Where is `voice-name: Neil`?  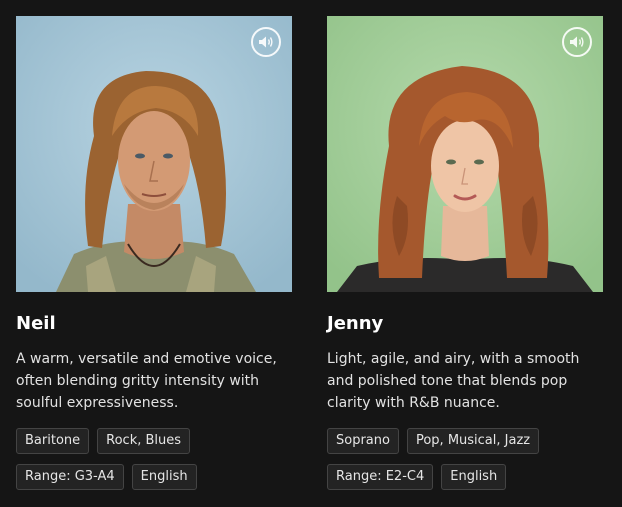
voice-name: Neil is located at coordinates (36, 323).